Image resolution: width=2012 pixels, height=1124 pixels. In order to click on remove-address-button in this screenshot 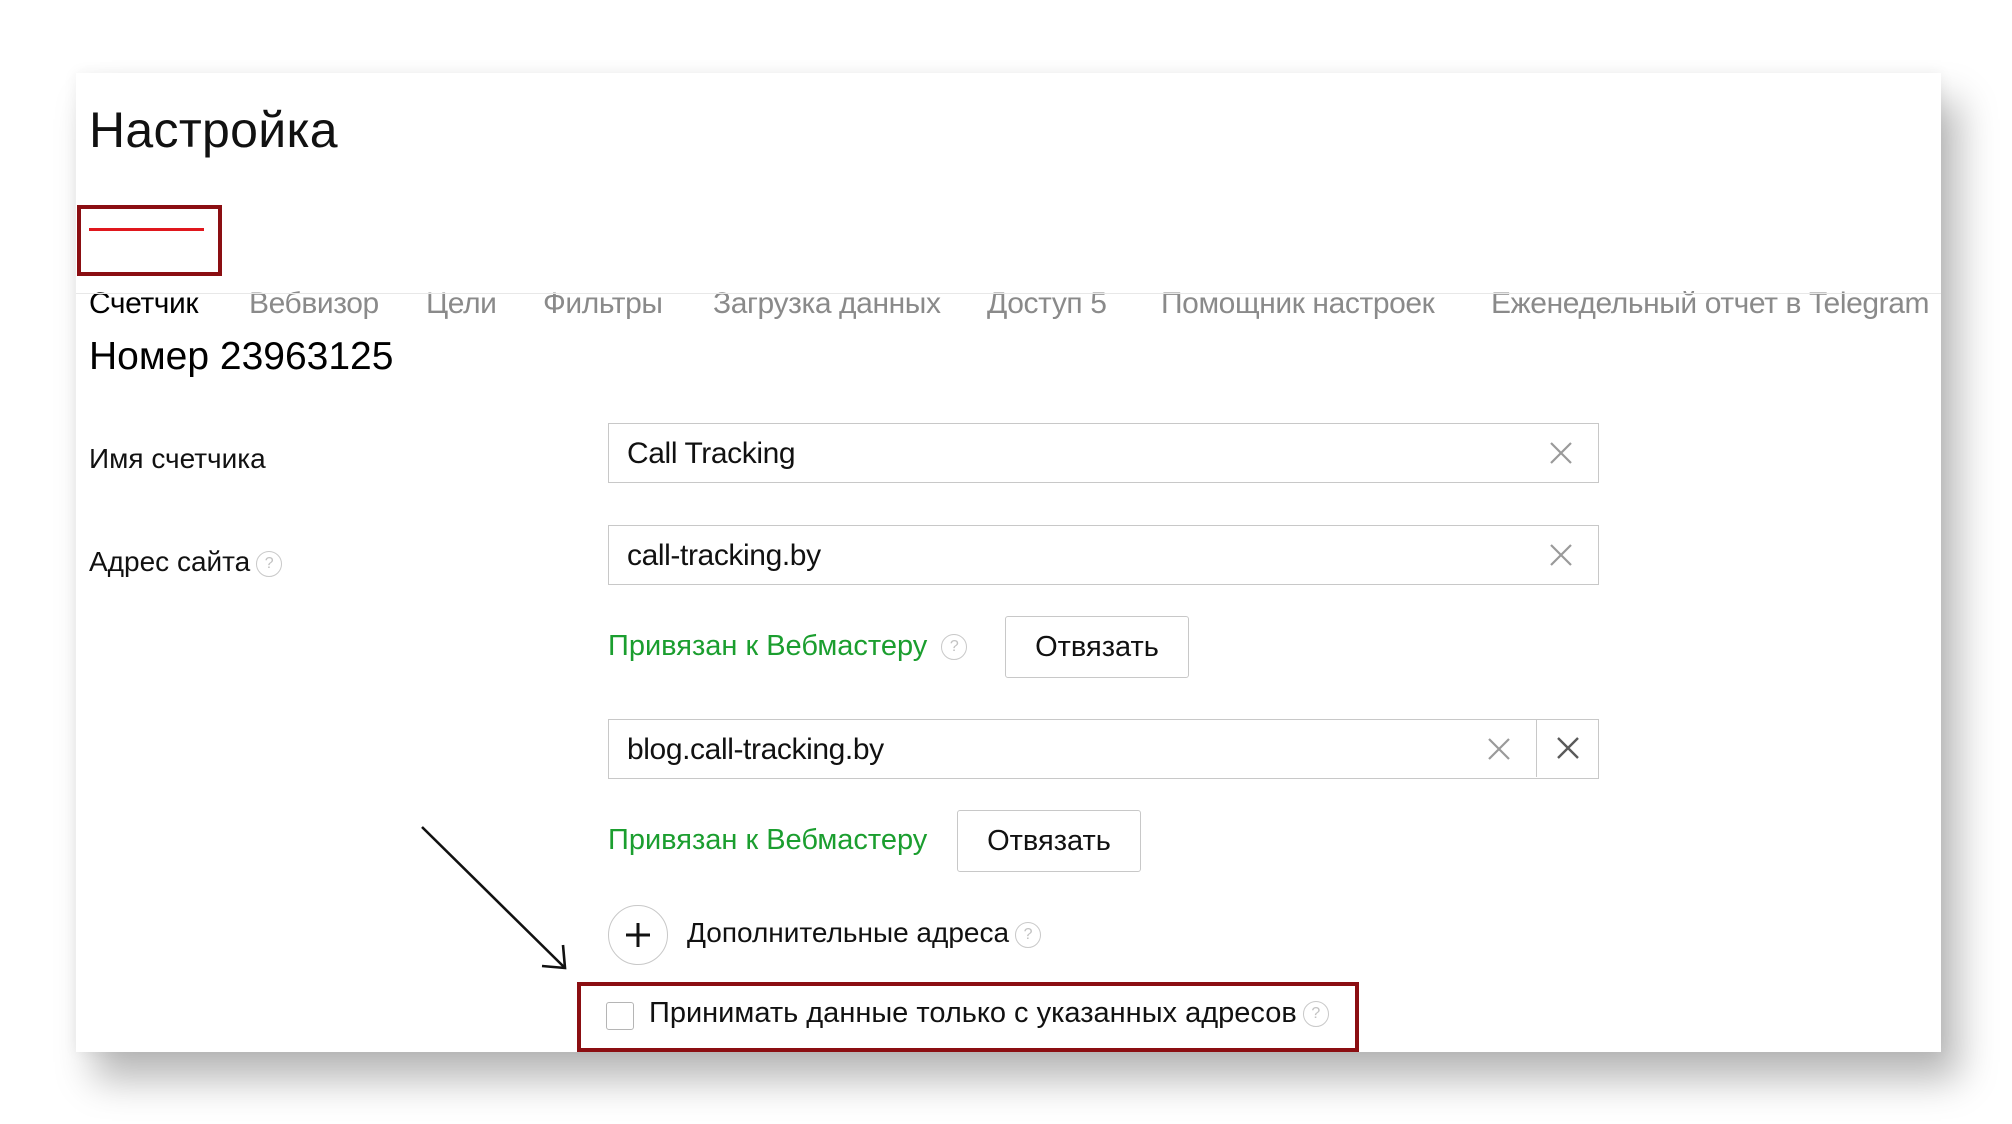, I will do `click(1567, 748)`.